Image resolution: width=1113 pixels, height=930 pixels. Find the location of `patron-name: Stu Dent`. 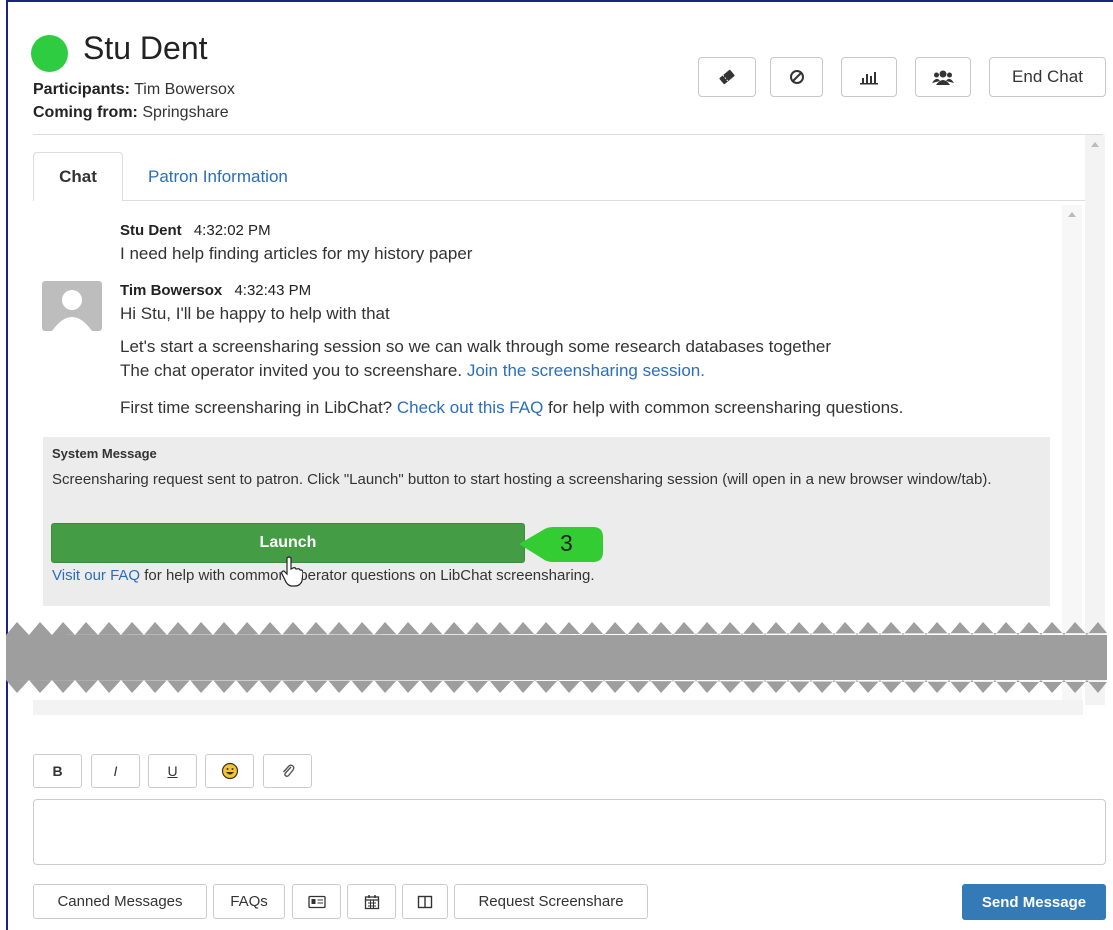

patron-name: Stu Dent is located at coordinates (145, 48).